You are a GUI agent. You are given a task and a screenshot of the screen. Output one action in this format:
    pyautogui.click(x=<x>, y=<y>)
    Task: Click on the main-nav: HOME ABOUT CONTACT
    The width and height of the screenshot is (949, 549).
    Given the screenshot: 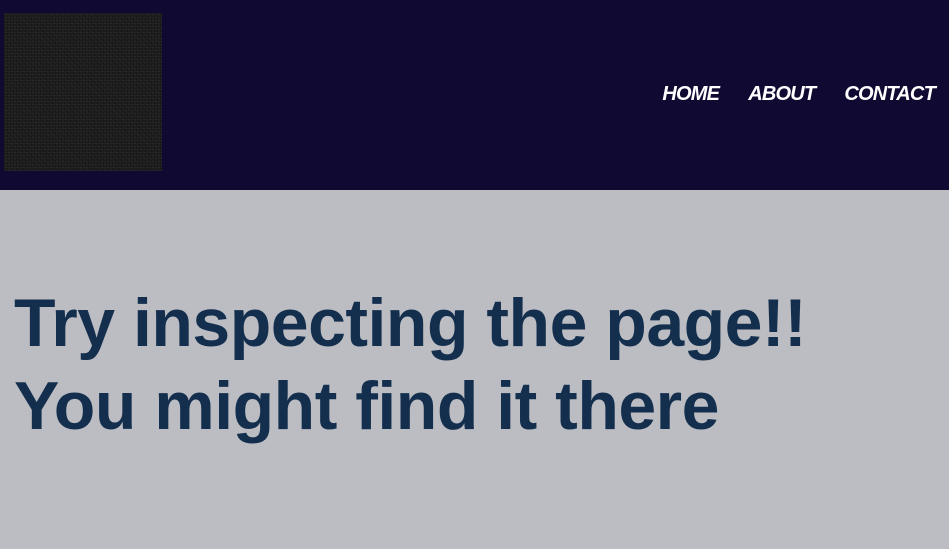 What is the action you would take?
    pyautogui.click(x=798, y=94)
    